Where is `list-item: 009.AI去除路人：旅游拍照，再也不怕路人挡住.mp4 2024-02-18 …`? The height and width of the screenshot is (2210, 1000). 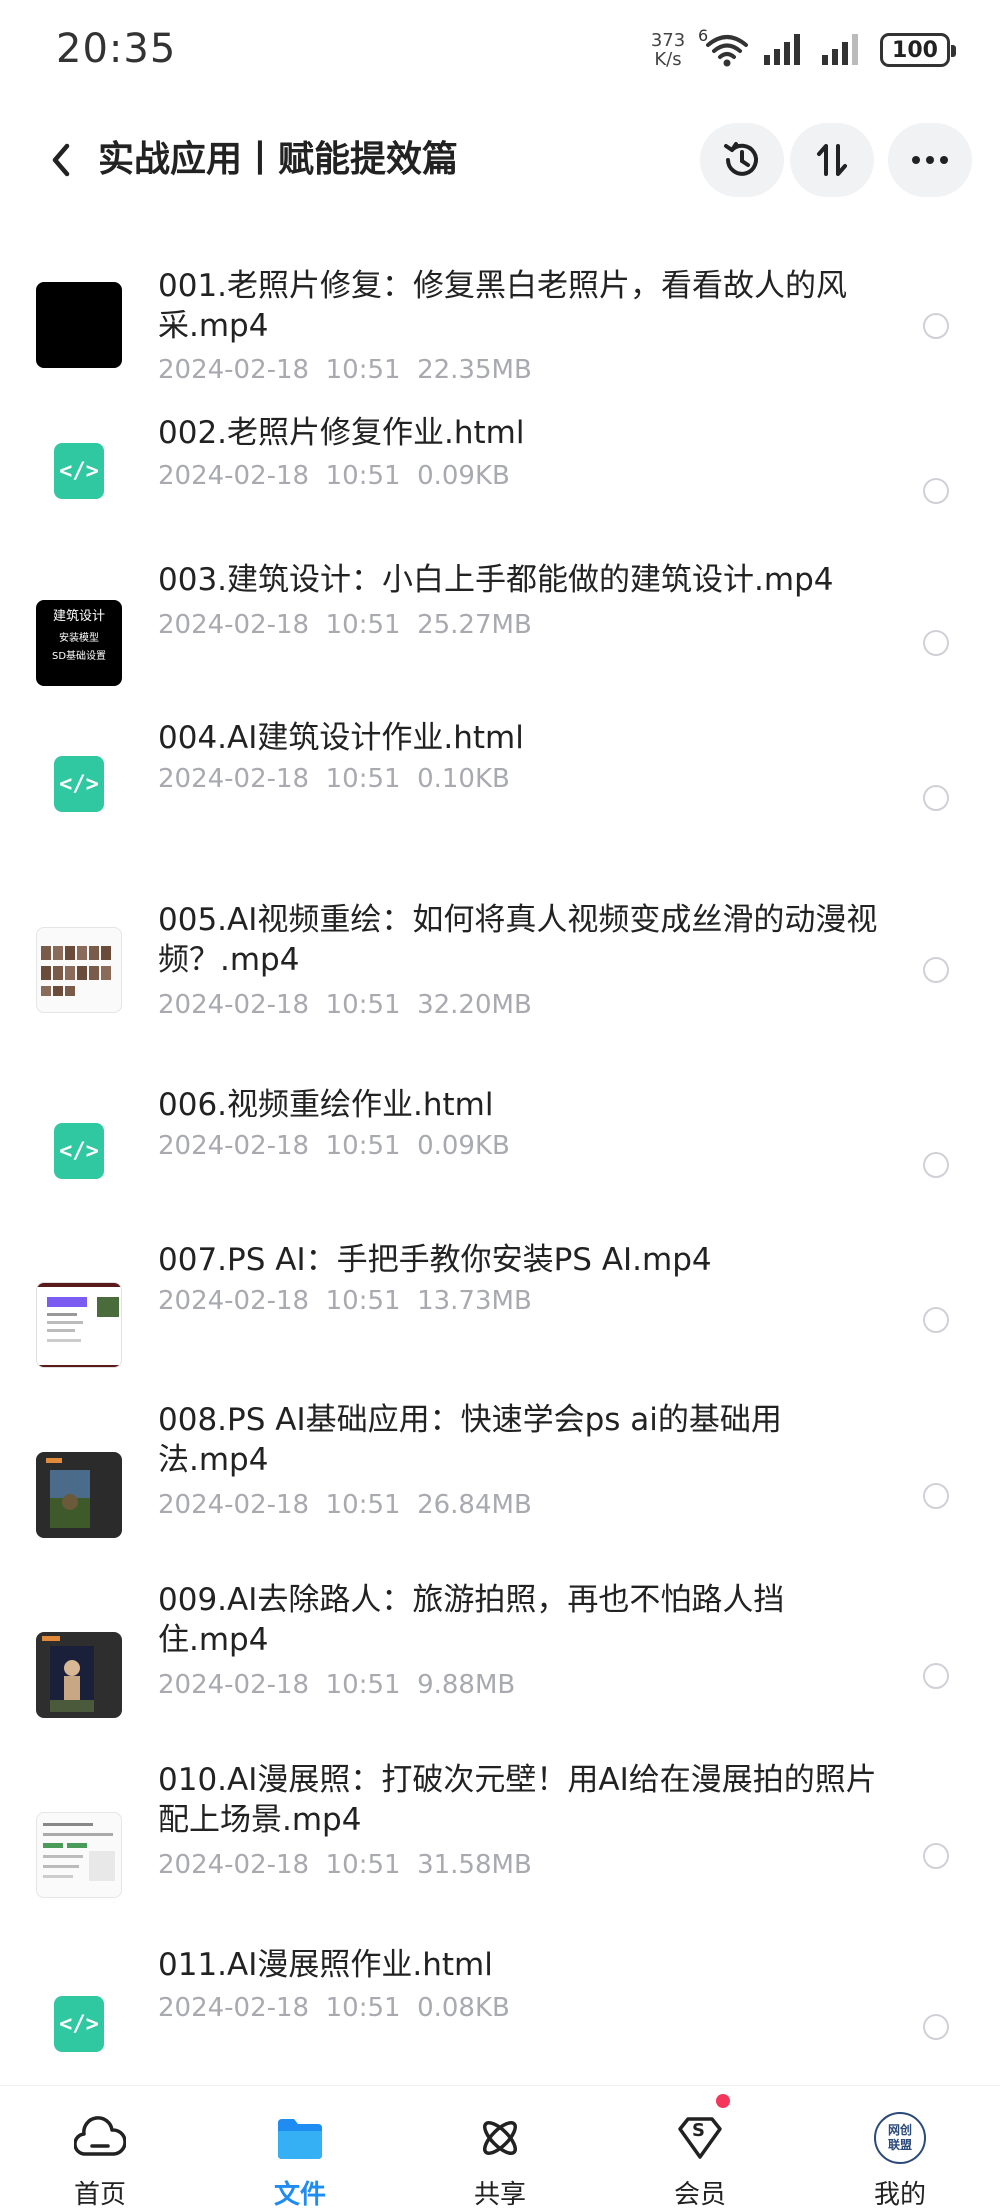 list-item: 009.AI去除路人：旅游拍照，再也不怕路人挡住.mp4 2024-02-18 … is located at coordinates (500, 1660).